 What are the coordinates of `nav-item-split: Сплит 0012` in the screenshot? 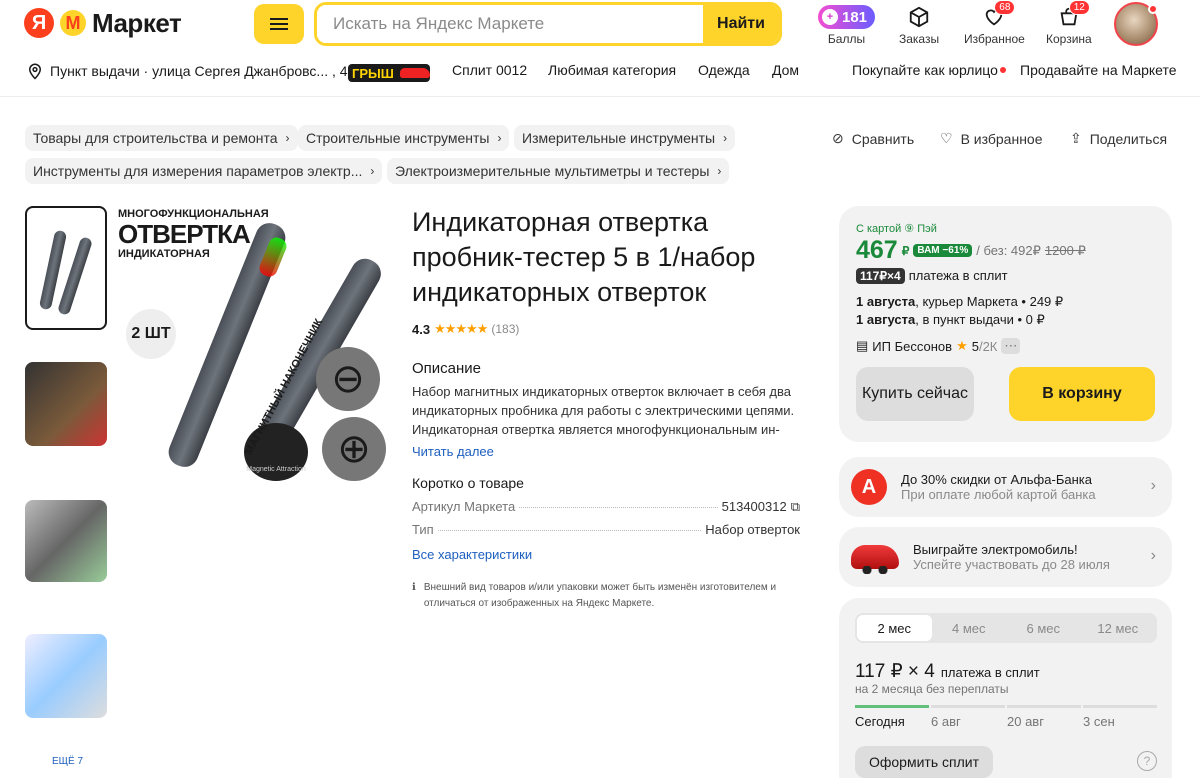 It's located at (489, 70).